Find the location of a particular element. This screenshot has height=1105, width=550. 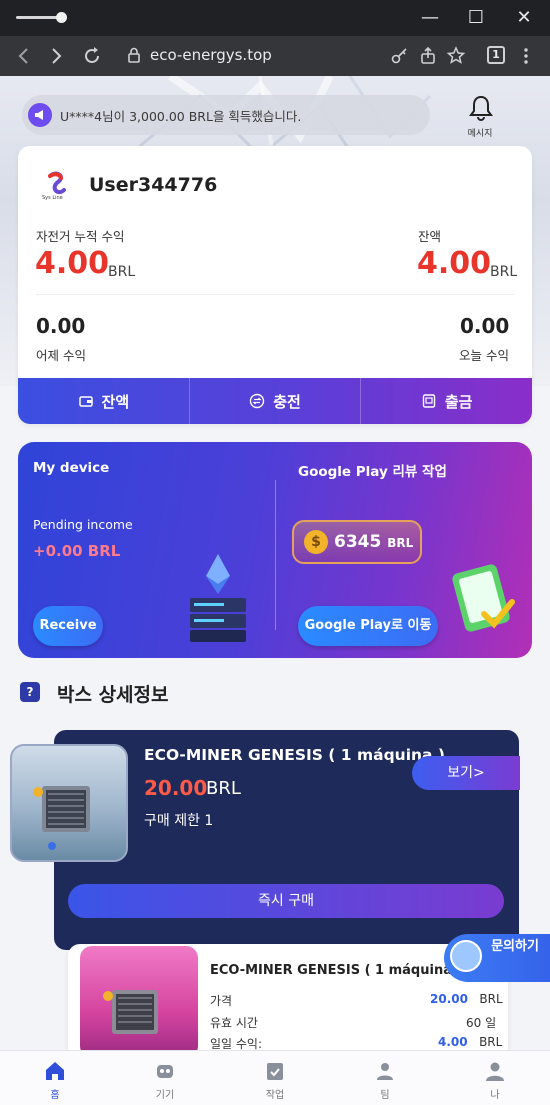

nav-me: 나 is located at coordinates (495, 1078).